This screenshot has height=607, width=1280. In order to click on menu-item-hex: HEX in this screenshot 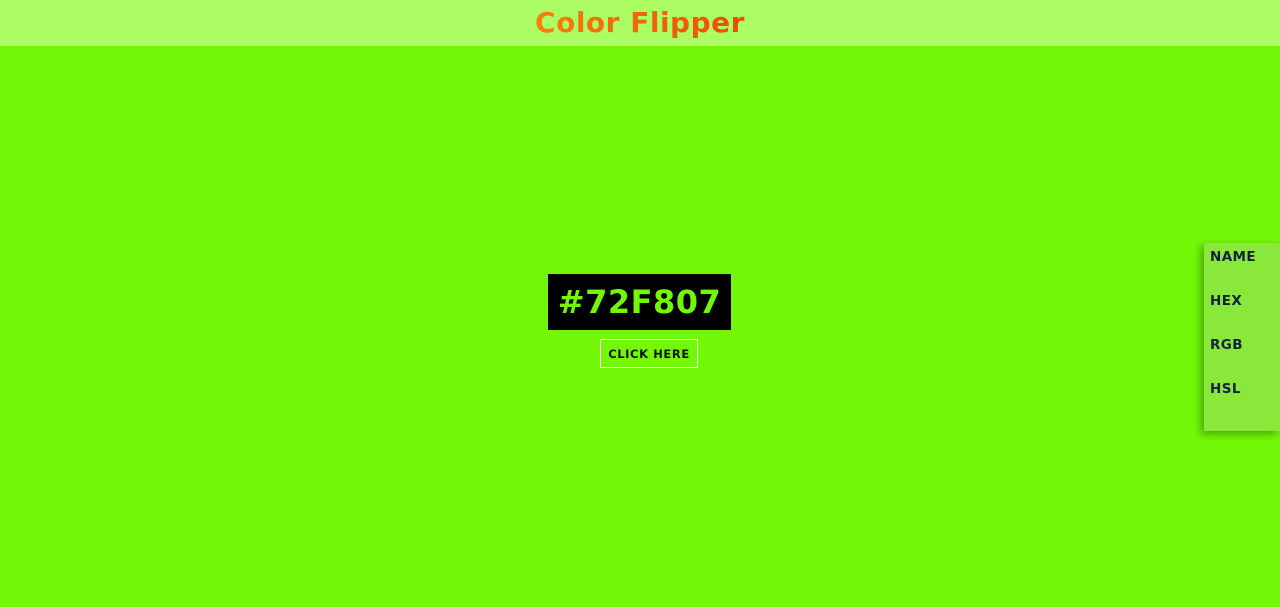, I will do `click(1242, 314)`.